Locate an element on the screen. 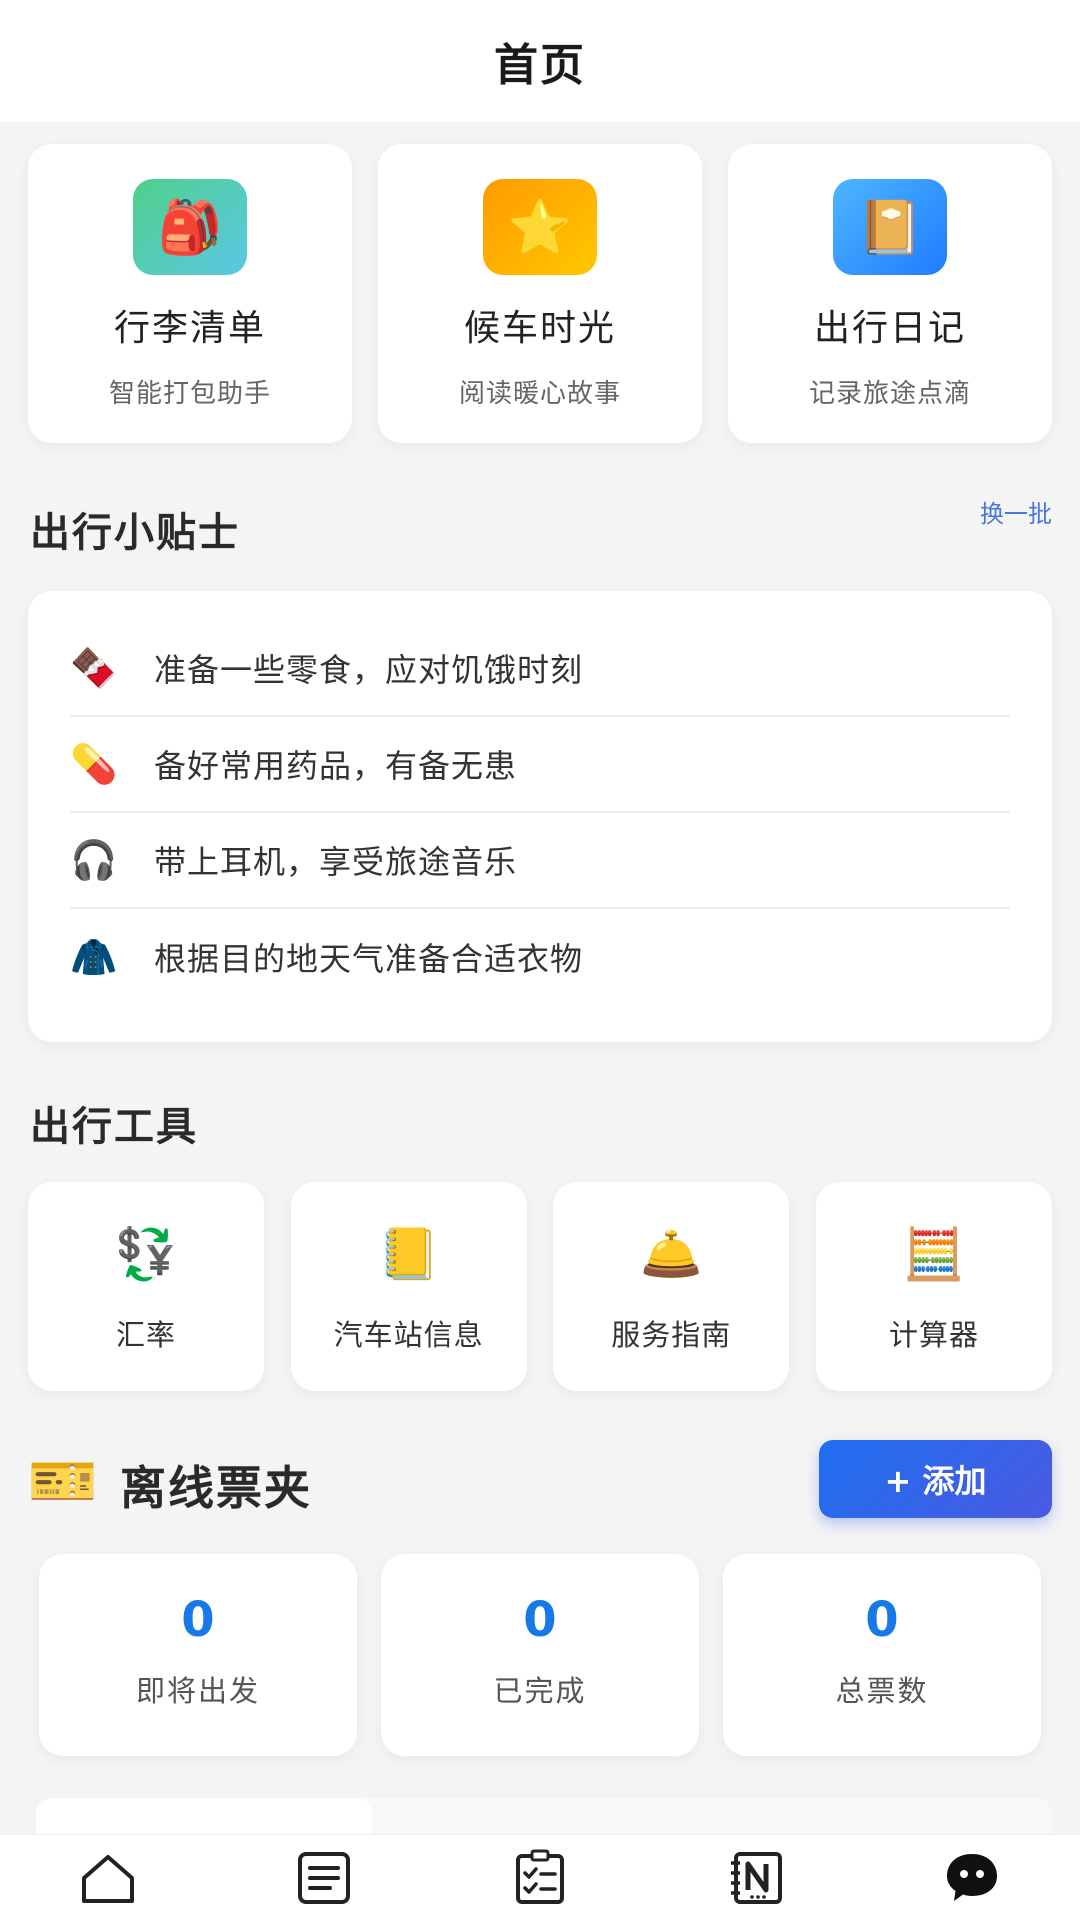 This screenshot has height=1920, width=1080. tip-text: 准备一些零食，应对饥饿时刻 is located at coordinates (369, 670).